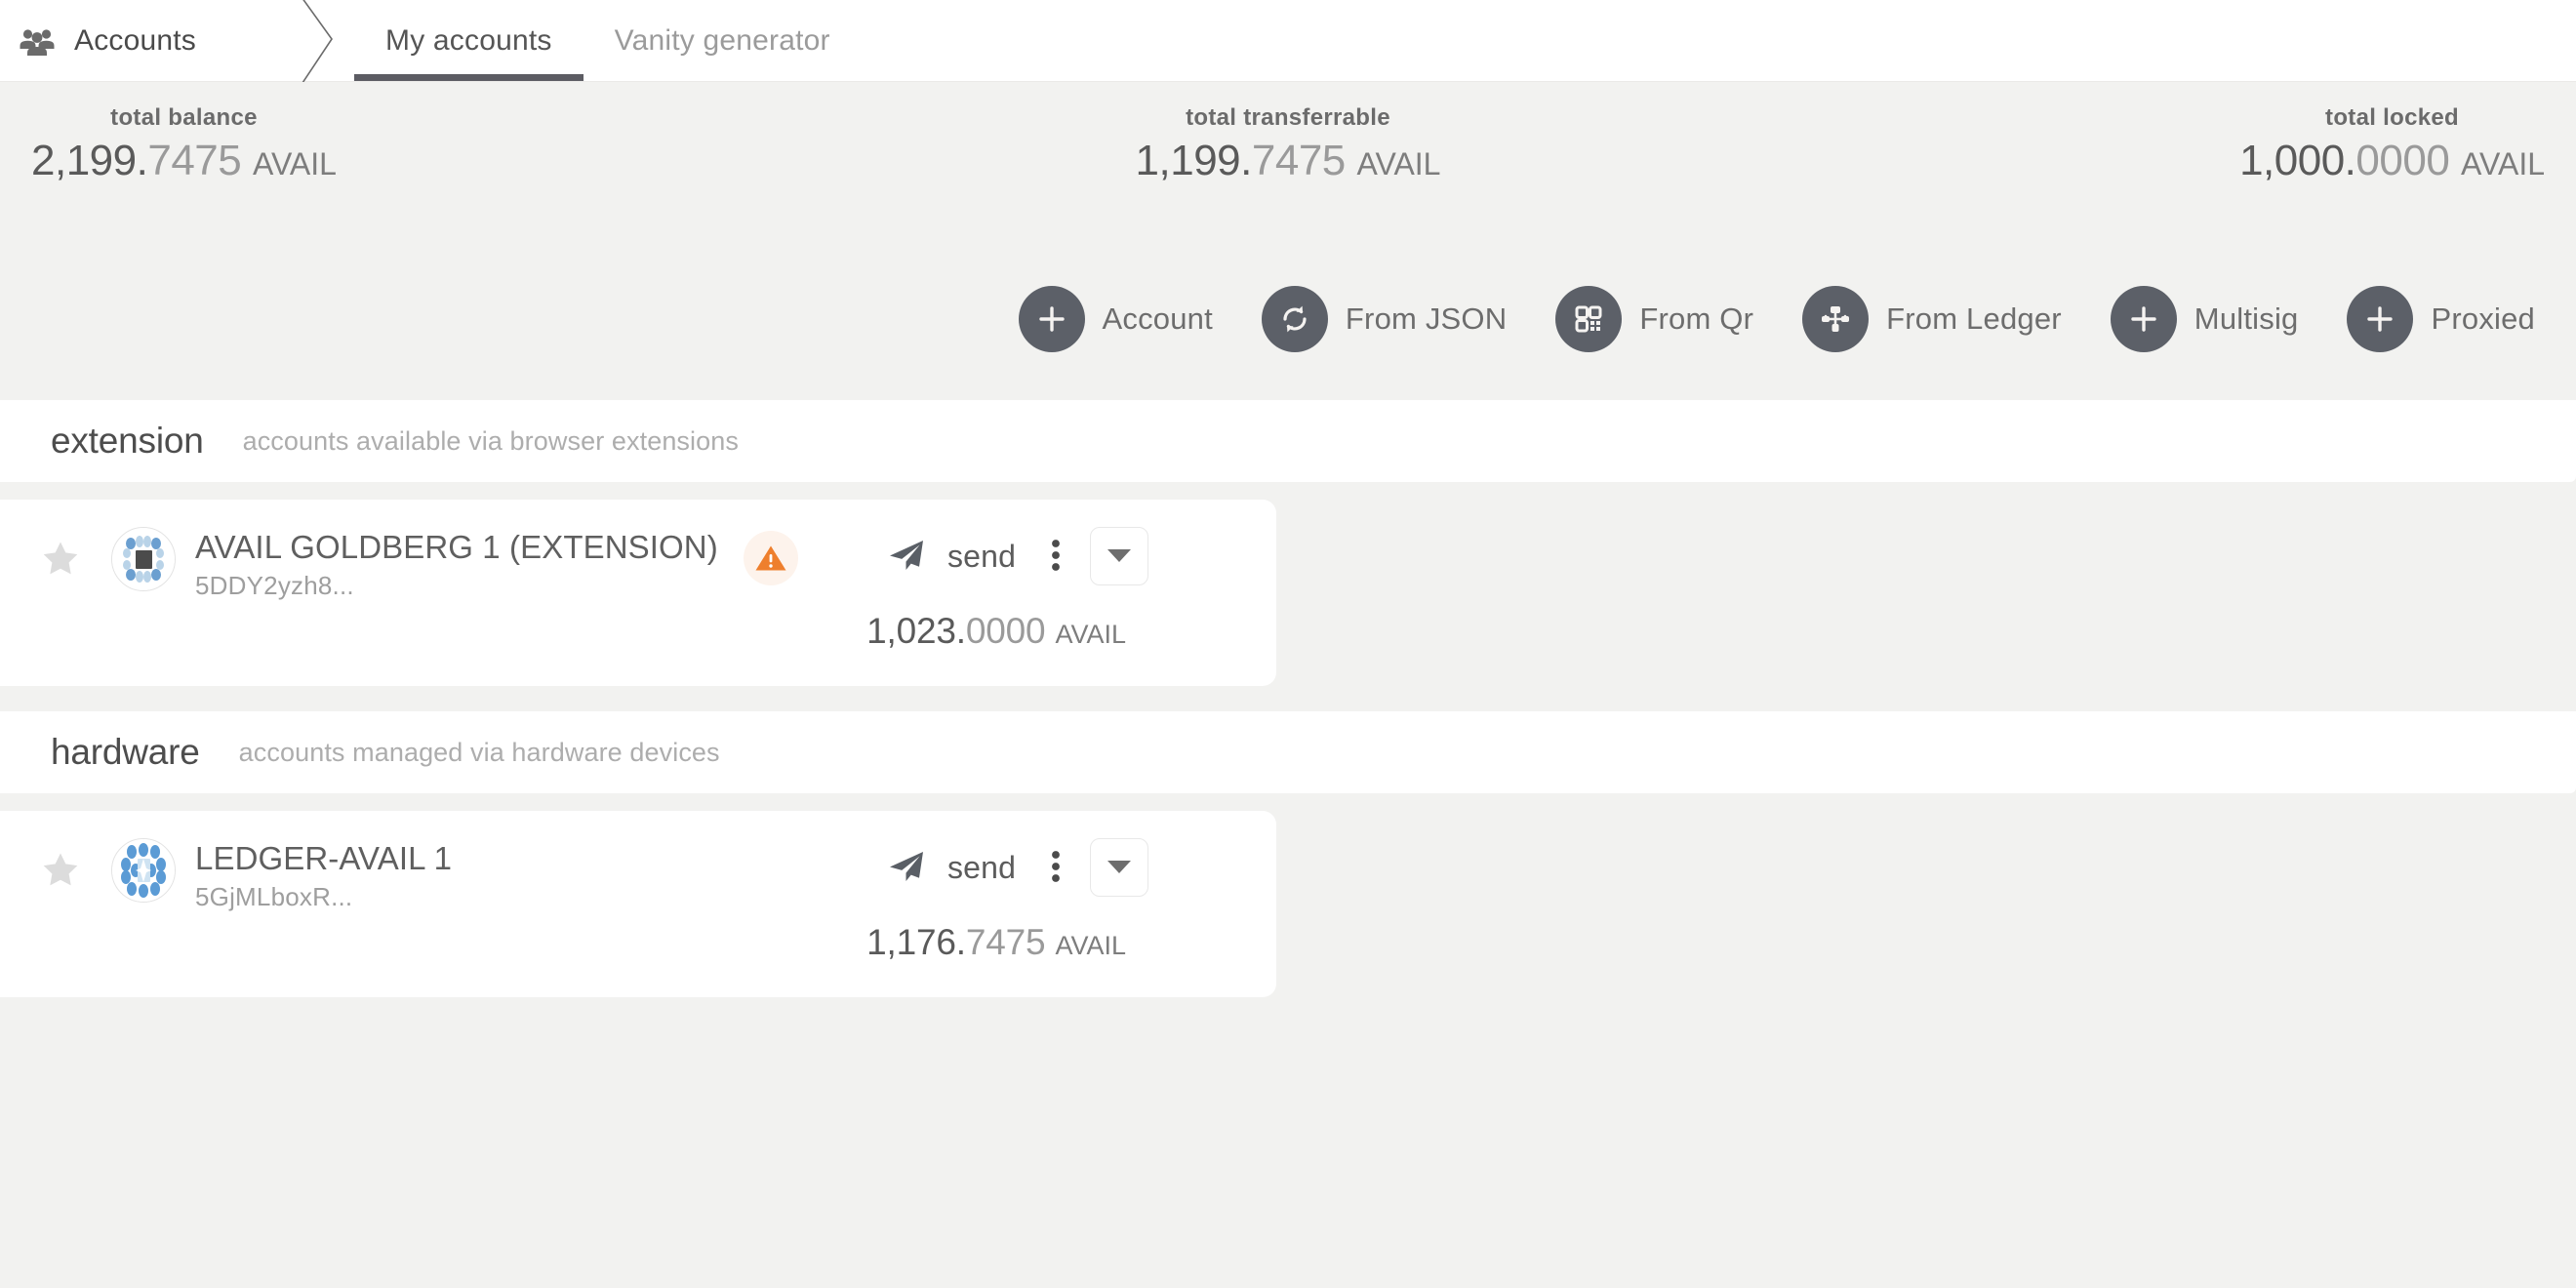  Describe the element at coordinates (1157, 319) in the screenshot. I see `add-account-label: Account` at that location.